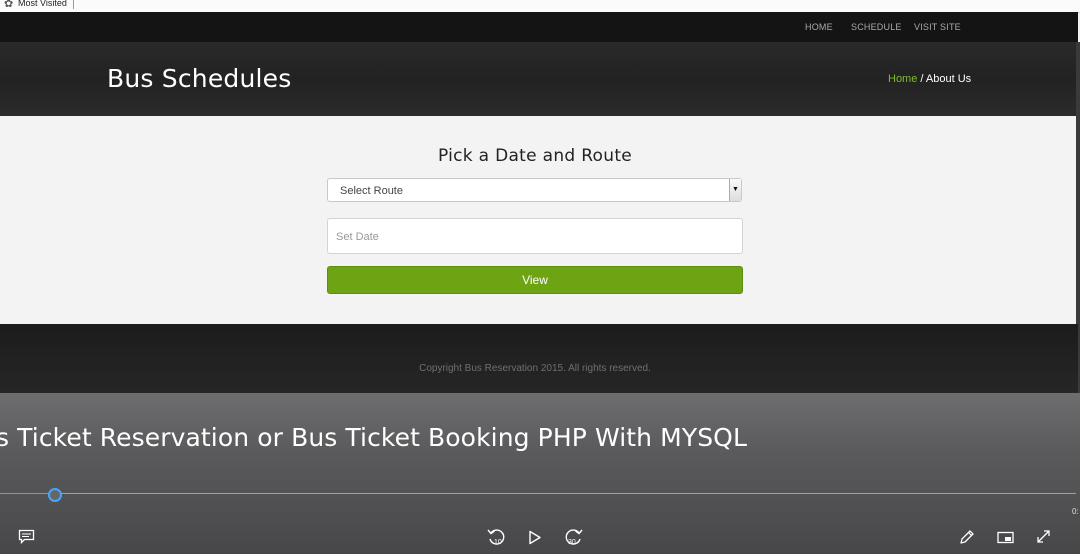 Image resolution: width=1080 pixels, height=554 pixels. I want to click on breadcrumb: Home / About Us, so click(929, 79).